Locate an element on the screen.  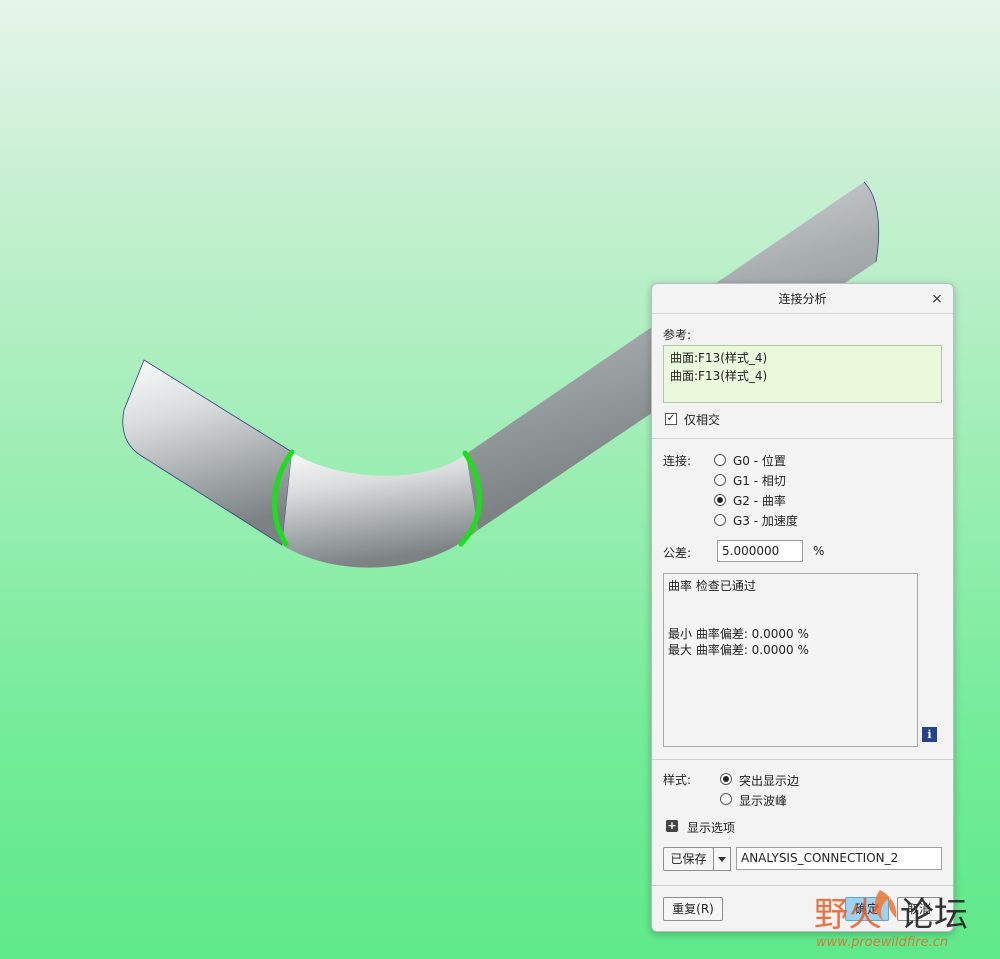
radio-g0 is located at coordinates (720, 460).